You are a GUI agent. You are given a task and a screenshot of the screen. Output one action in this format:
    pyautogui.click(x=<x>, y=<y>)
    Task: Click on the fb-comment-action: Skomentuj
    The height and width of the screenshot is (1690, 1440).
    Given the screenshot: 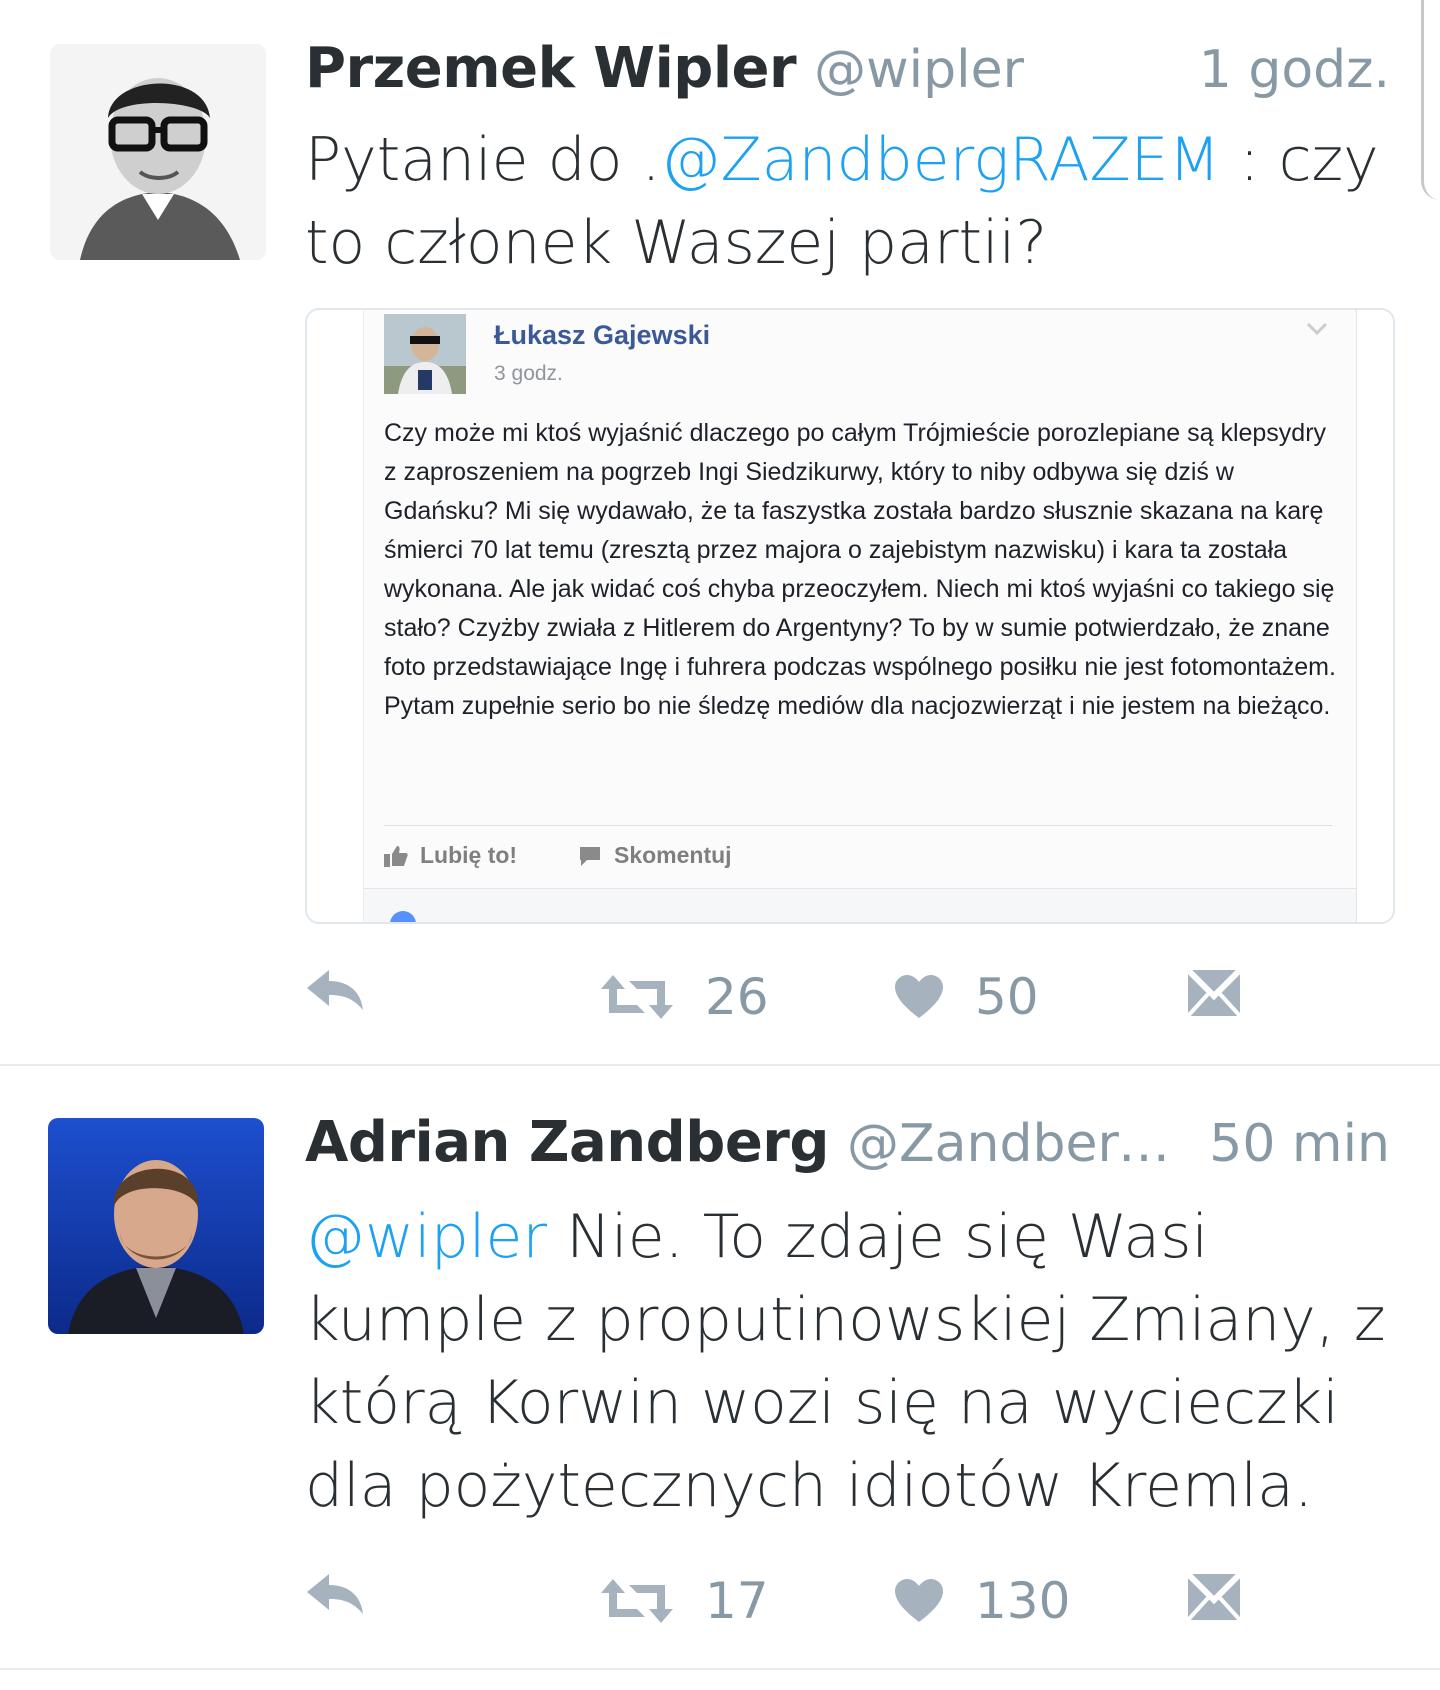 What is the action you would take?
    pyautogui.click(x=655, y=855)
    